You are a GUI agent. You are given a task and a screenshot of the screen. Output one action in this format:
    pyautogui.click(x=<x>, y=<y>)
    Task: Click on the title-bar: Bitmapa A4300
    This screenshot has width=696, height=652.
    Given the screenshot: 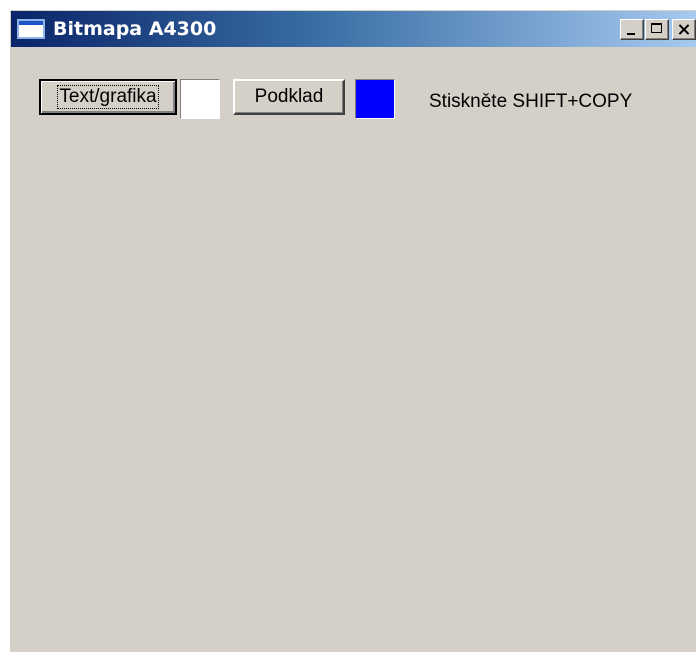 What is the action you would take?
    pyautogui.click(x=353, y=29)
    